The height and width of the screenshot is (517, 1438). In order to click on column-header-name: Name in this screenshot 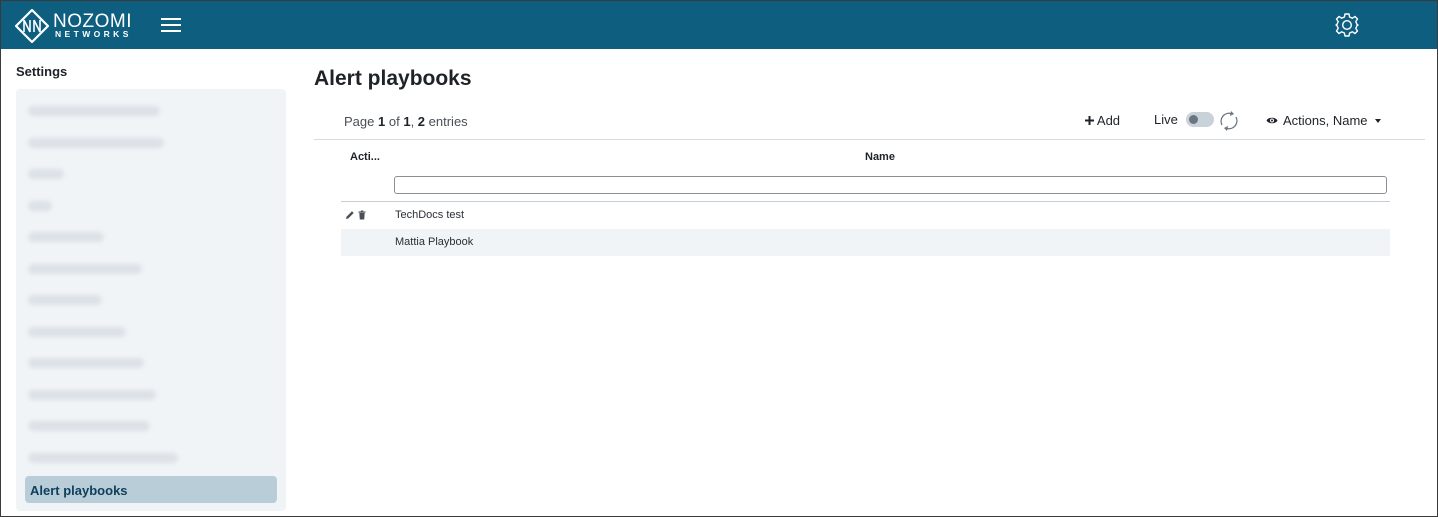, I will do `click(880, 157)`.